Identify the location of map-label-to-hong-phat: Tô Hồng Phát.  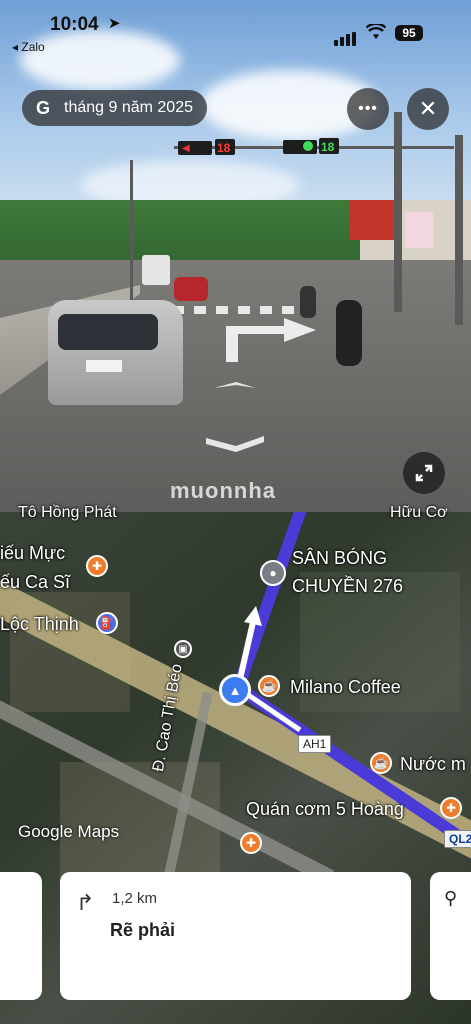
(67, 512).